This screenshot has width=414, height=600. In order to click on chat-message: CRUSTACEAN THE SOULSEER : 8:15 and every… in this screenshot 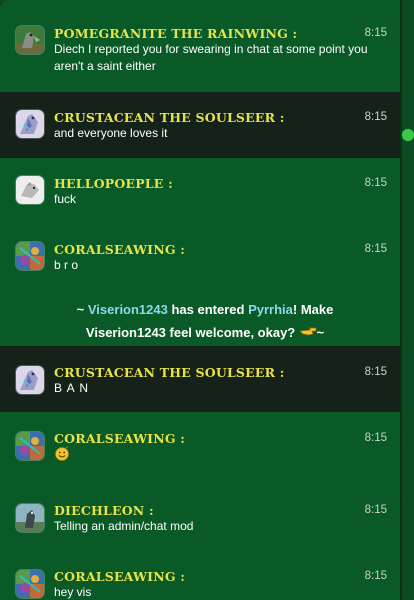, I will do `click(200, 125)`.